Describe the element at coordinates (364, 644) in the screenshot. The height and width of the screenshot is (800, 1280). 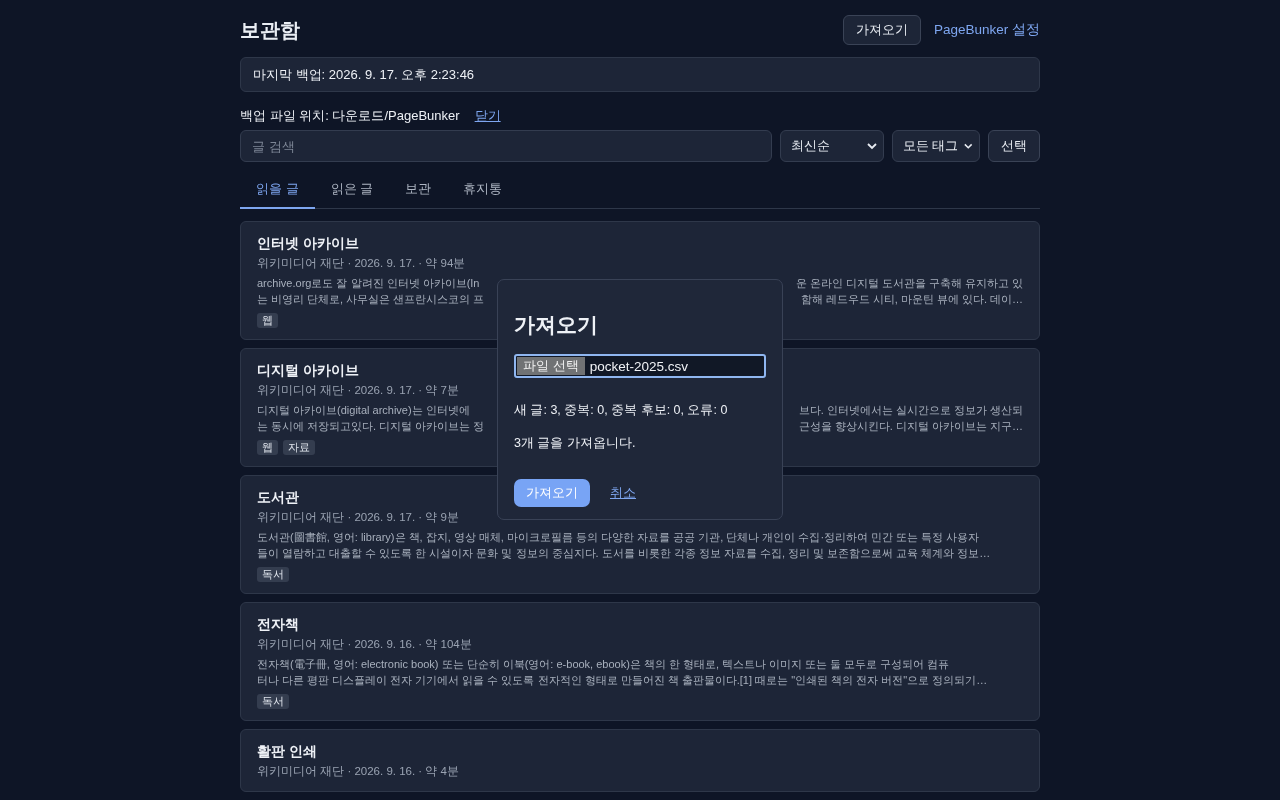
I see `article-meta: 위키미디어 재단 · 2026. 9. 16. · 약 104분` at that location.